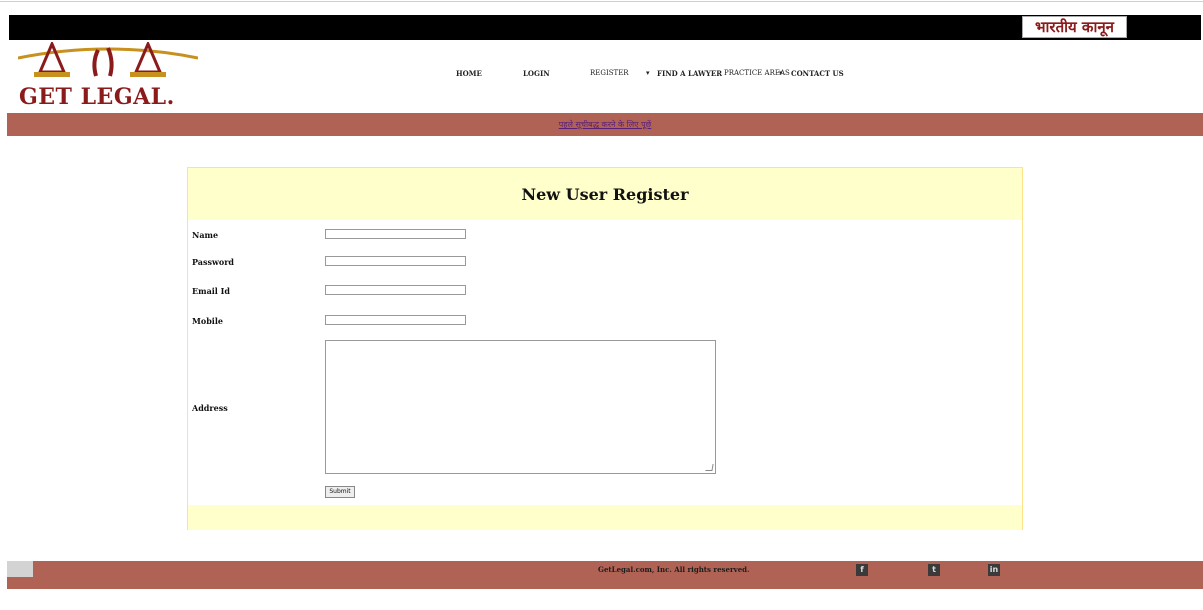 The image size is (1203, 610). Describe the element at coordinates (469, 73) in the screenshot. I see `nav-home: HOME` at that location.